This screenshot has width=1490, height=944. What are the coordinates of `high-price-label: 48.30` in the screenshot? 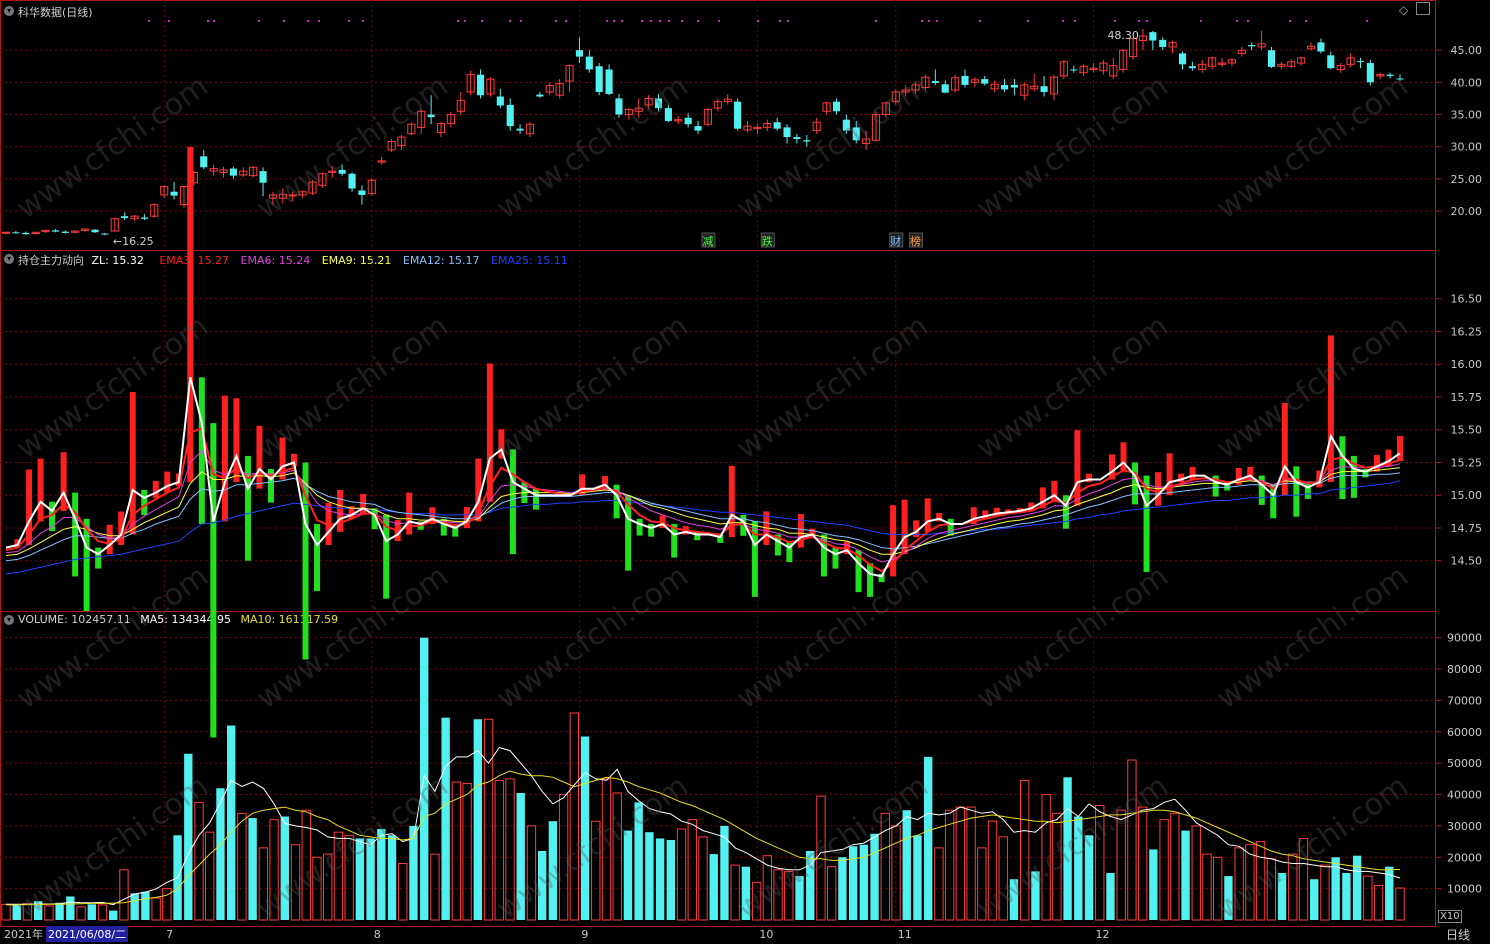 It's located at (1123, 35).